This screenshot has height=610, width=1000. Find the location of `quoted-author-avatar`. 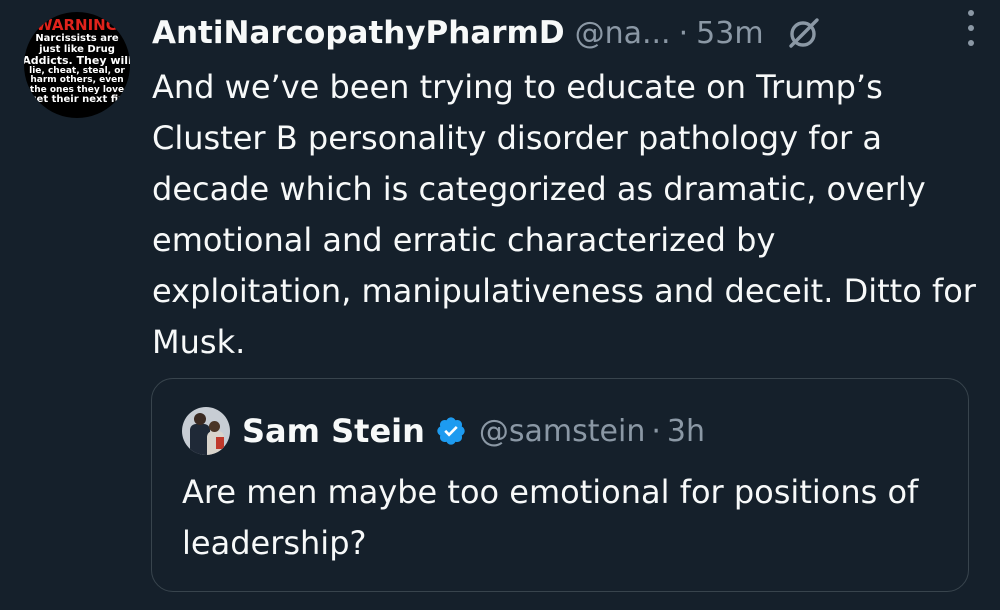

quoted-author-avatar is located at coordinates (206, 431).